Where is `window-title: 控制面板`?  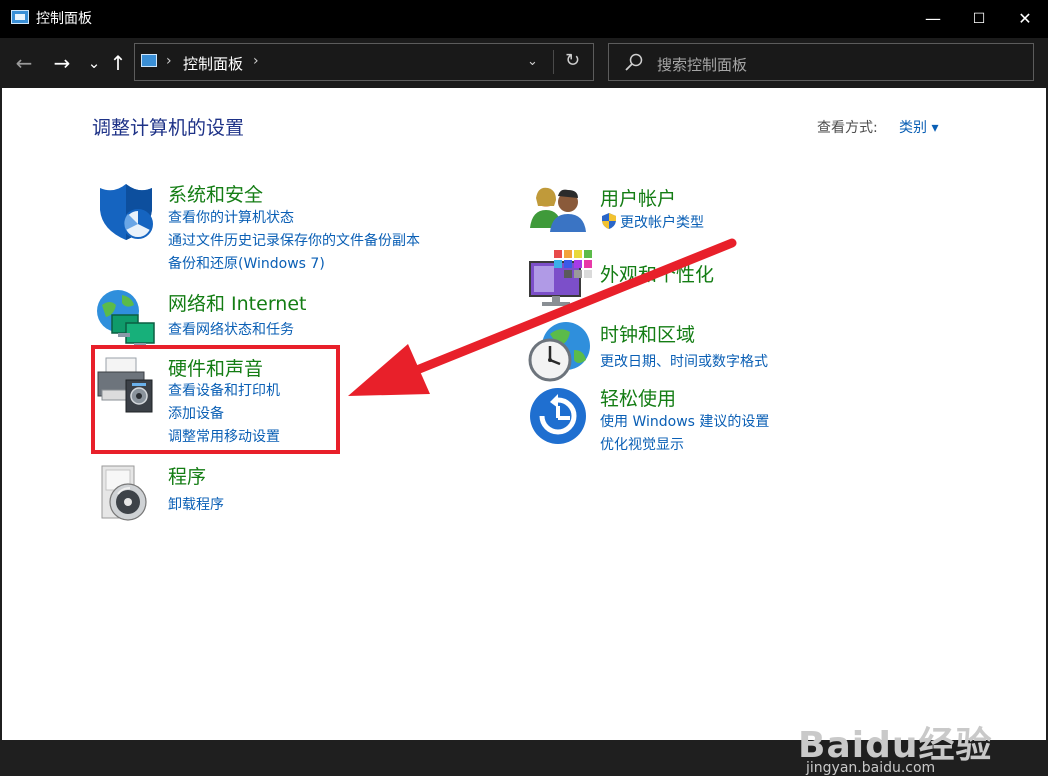 window-title: 控制面板 is located at coordinates (64, 19).